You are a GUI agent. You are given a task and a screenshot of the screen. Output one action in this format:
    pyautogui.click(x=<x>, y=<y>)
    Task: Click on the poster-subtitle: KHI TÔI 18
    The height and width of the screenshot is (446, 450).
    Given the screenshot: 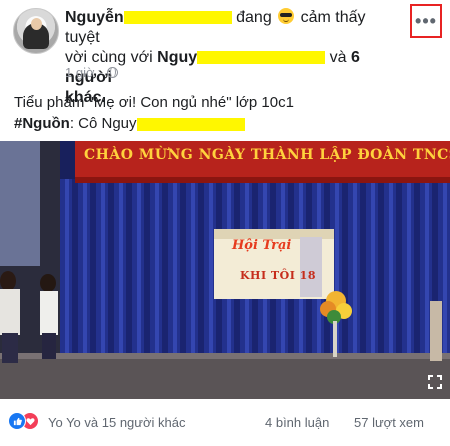 What is the action you would take?
    pyautogui.click(x=278, y=275)
    